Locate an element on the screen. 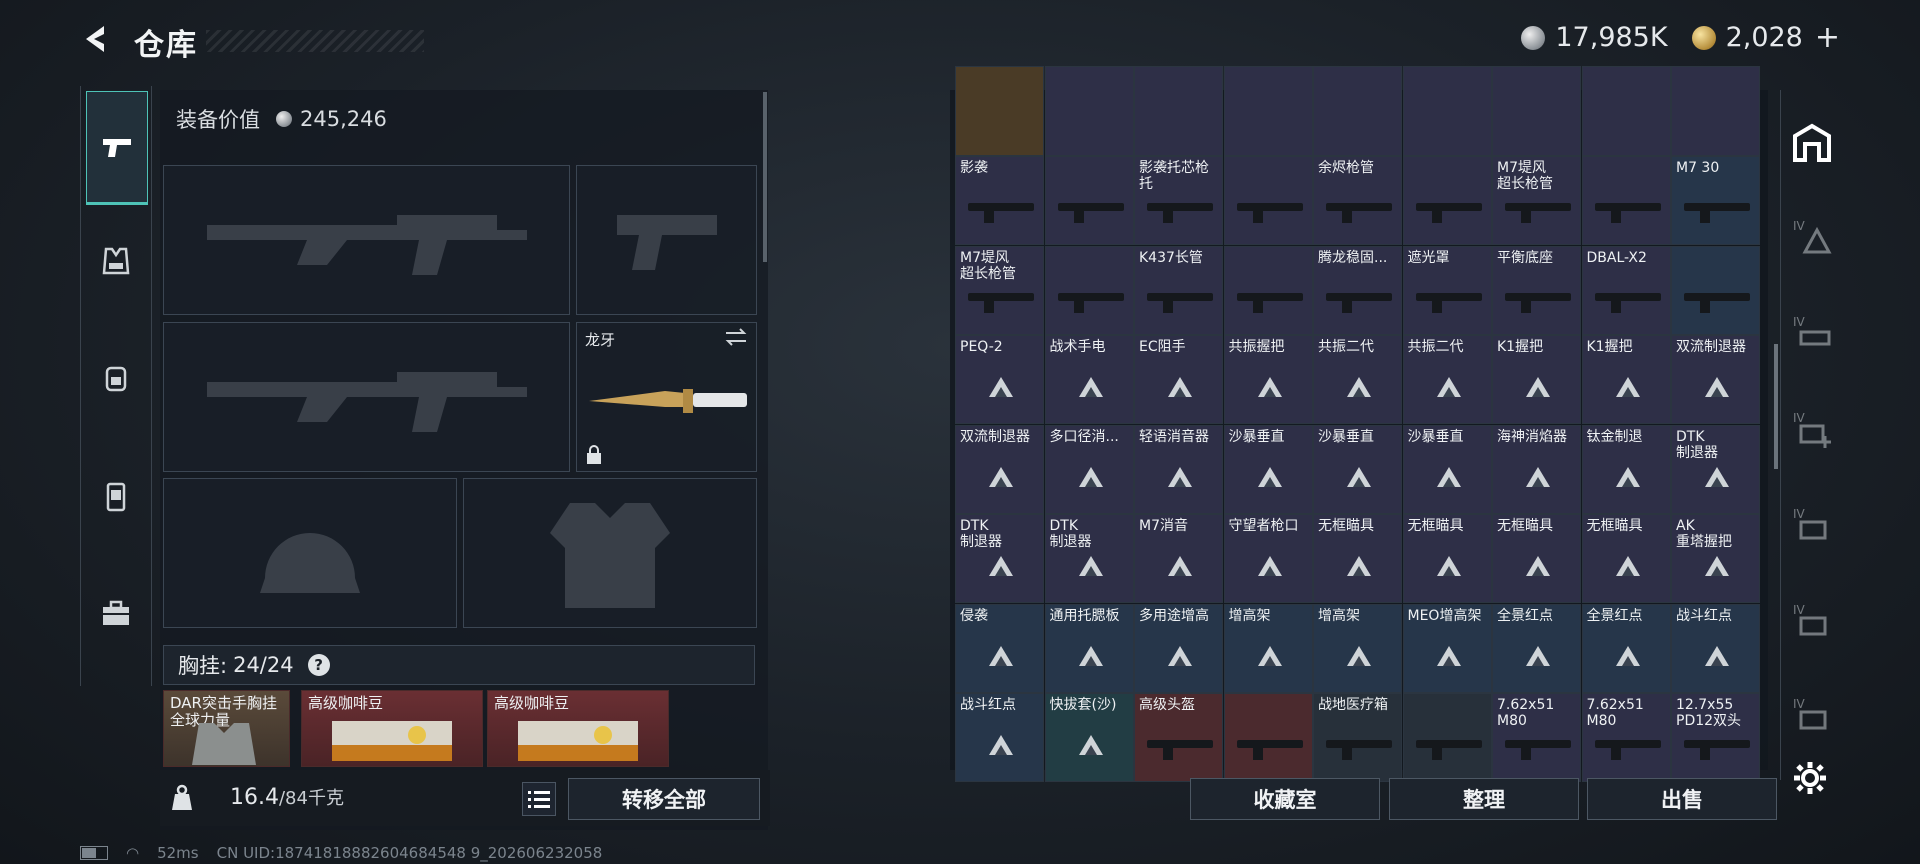 This screenshot has height=864, width=1920. tool-tier-icon: IV is located at coordinates (1812, 621).